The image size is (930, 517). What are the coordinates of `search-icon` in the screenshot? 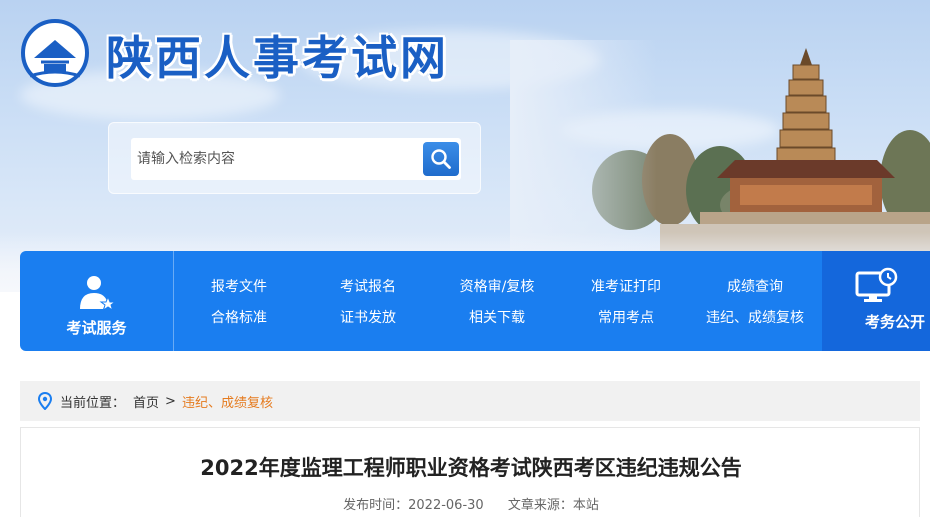 It's located at (441, 159).